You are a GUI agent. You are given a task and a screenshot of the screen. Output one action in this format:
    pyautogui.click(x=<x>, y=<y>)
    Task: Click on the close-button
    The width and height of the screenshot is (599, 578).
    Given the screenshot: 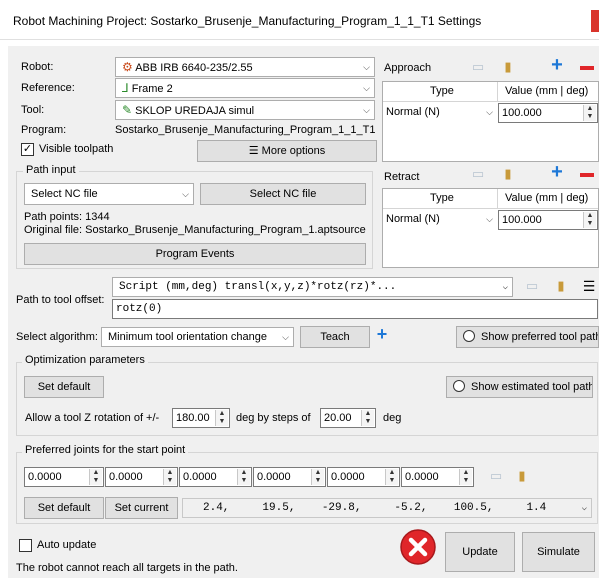 What is the action you would take?
    pyautogui.click(x=595, y=21)
    